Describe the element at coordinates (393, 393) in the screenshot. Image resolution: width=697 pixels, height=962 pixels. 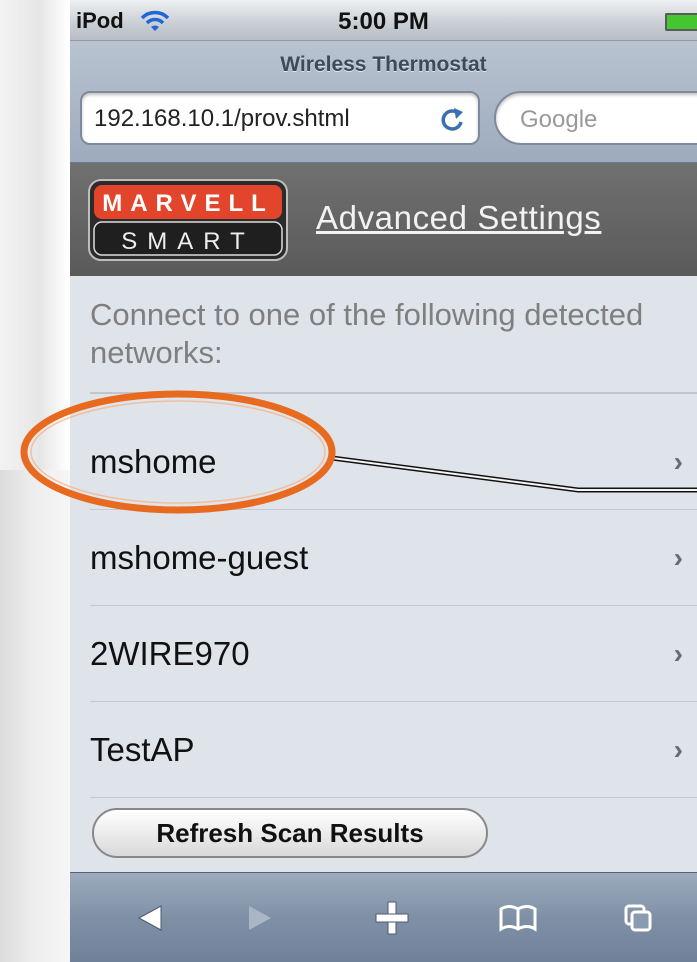
I see `divider` at that location.